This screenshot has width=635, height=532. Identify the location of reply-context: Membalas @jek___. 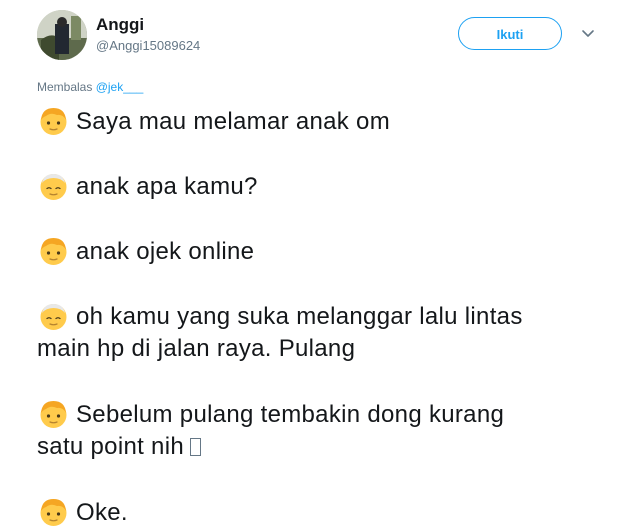
(90, 87).